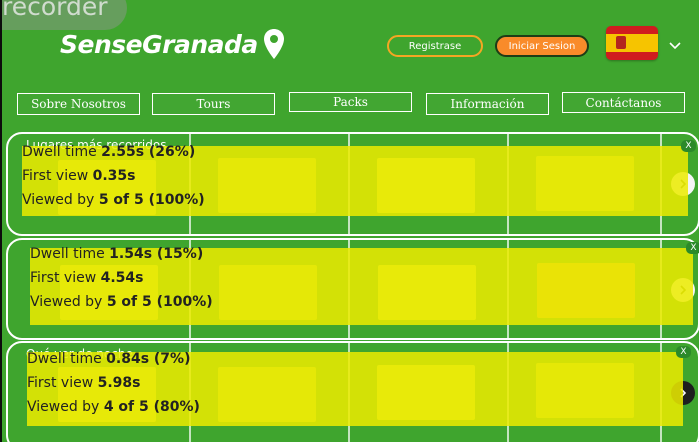  Describe the element at coordinates (84, 383) in the screenshot. I see `first-view: First view 5.98s` at that location.